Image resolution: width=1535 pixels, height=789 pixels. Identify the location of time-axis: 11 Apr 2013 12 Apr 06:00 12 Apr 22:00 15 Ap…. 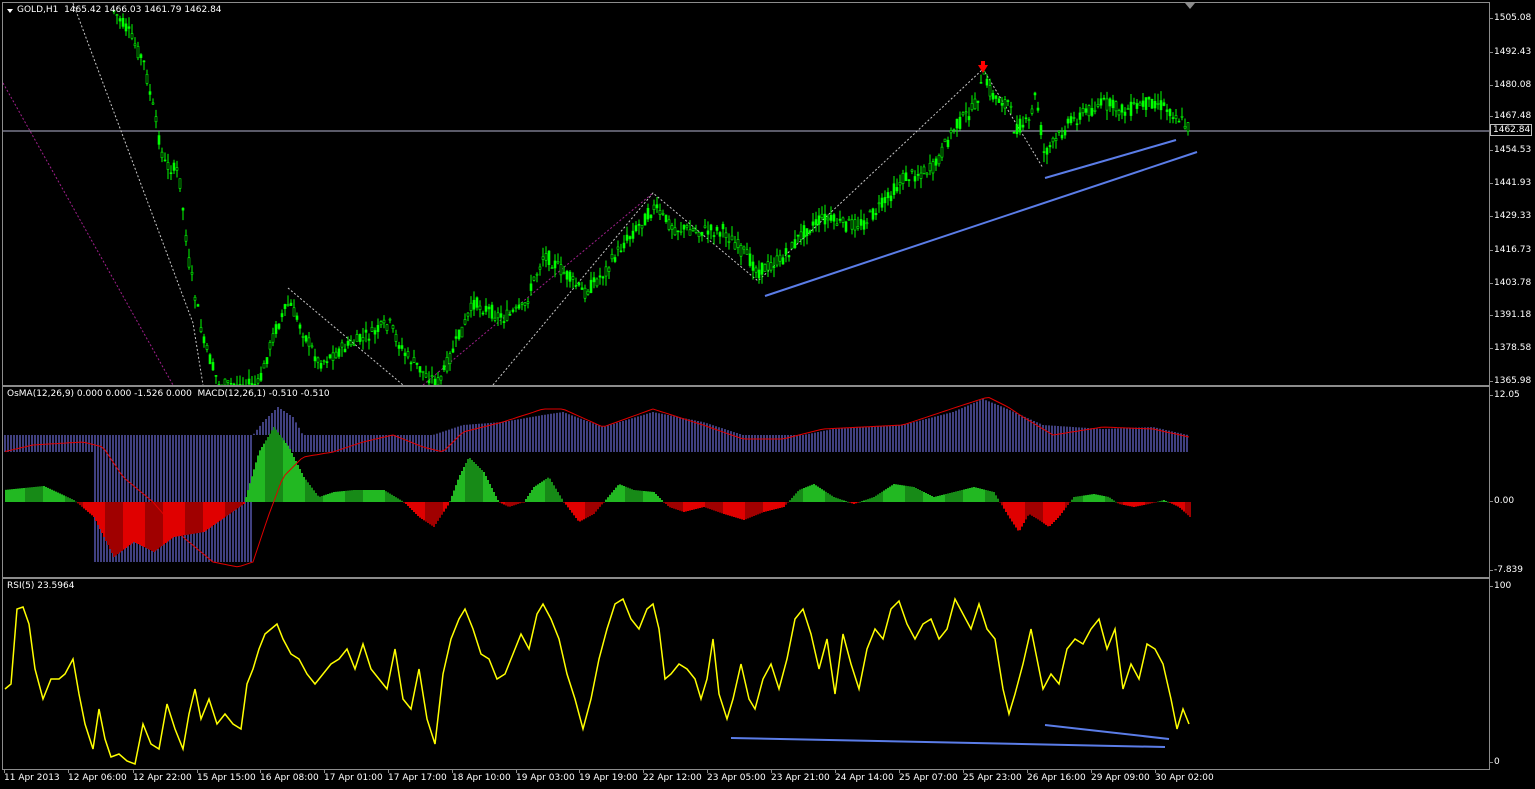
(746, 779).